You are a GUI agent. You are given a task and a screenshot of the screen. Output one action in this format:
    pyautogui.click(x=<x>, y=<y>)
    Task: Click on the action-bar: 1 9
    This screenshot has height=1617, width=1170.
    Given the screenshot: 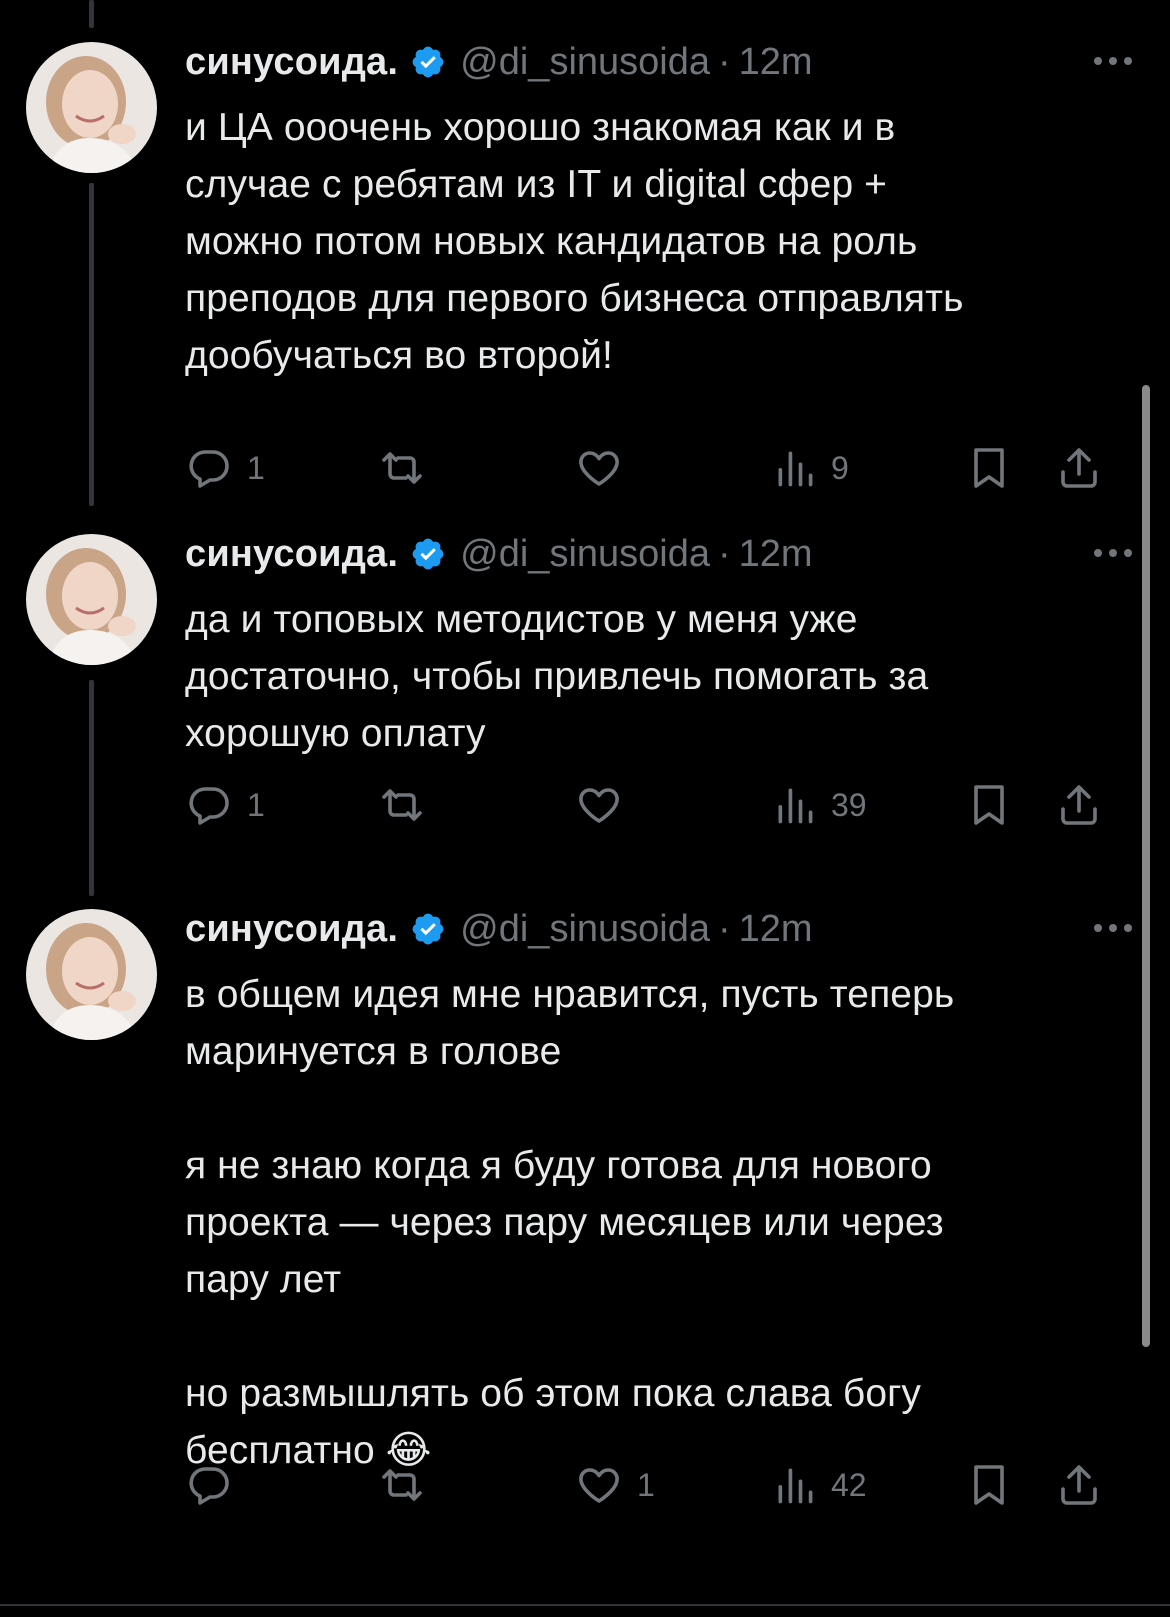 What is the action you would take?
    pyautogui.click(x=660, y=468)
    